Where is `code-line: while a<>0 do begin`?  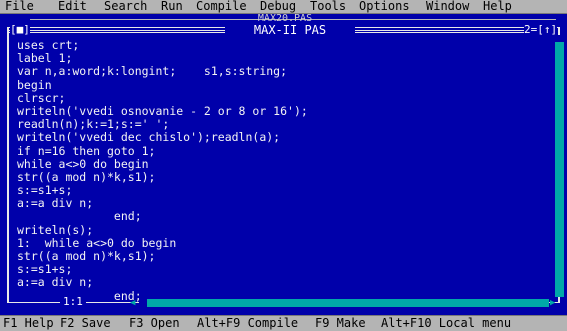
code-line: while a<>0 do begin is located at coordinates (282, 164).